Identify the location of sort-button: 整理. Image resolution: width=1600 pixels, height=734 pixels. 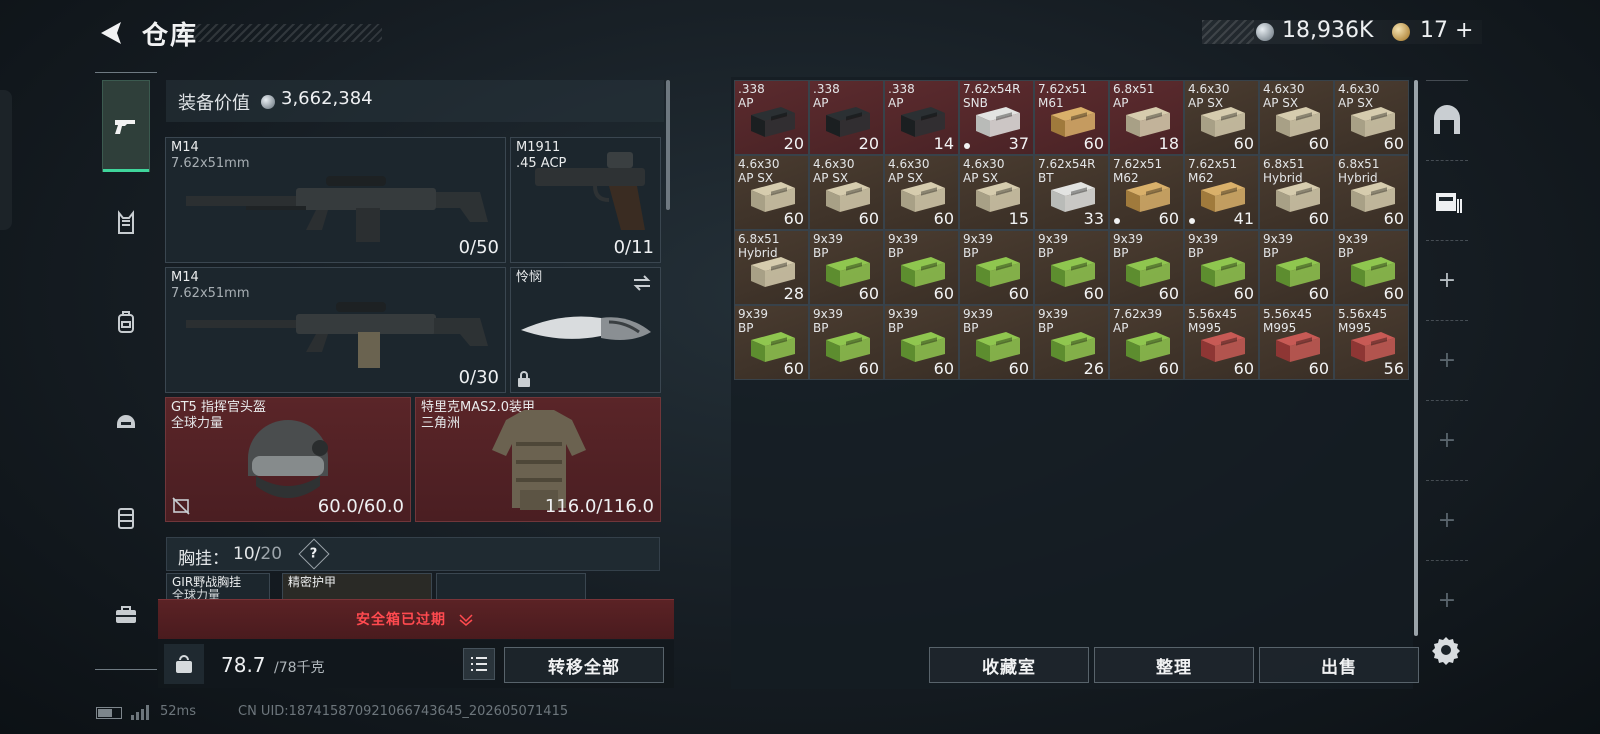
(1174, 665).